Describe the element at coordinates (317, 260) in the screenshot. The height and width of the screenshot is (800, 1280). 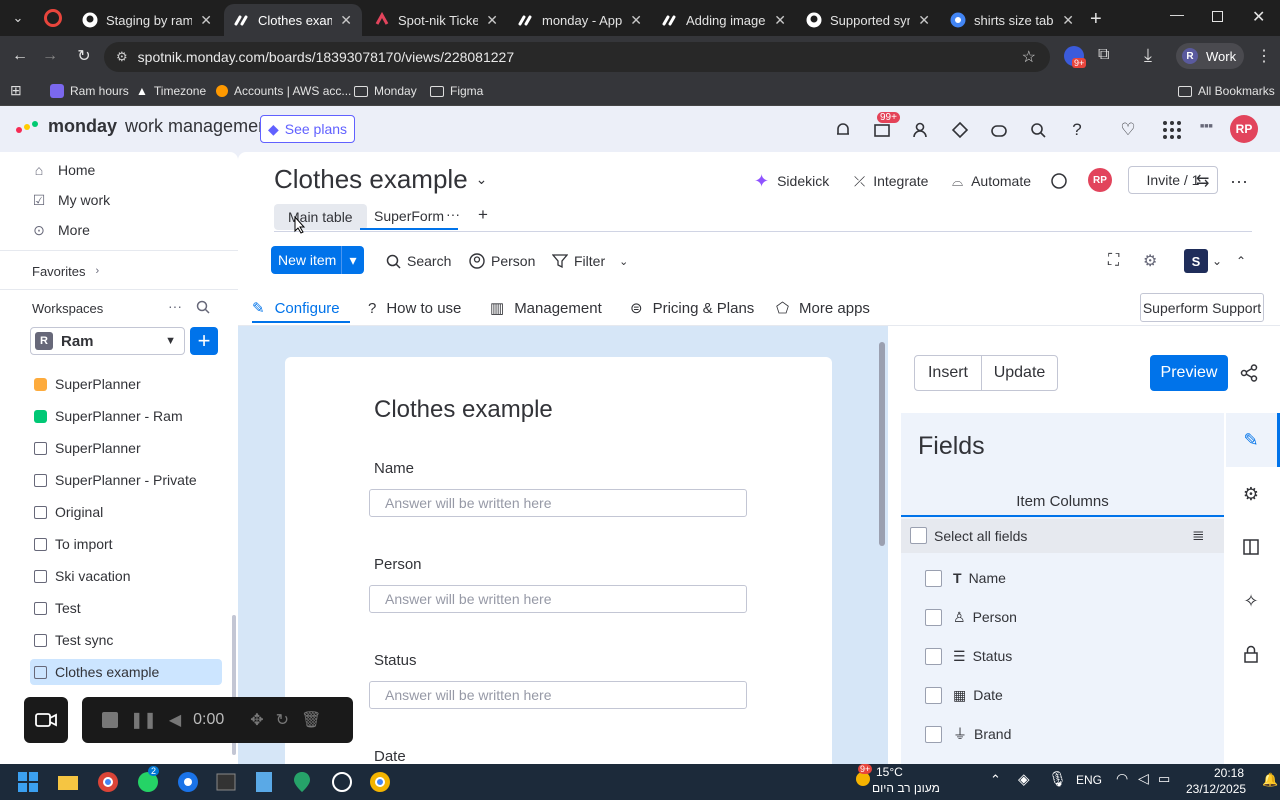
I see `new-item-button: New item ▾` at that location.